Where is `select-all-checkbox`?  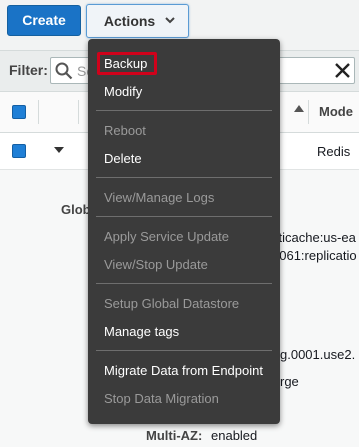 select-all-checkbox is located at coordinates (19, 112).